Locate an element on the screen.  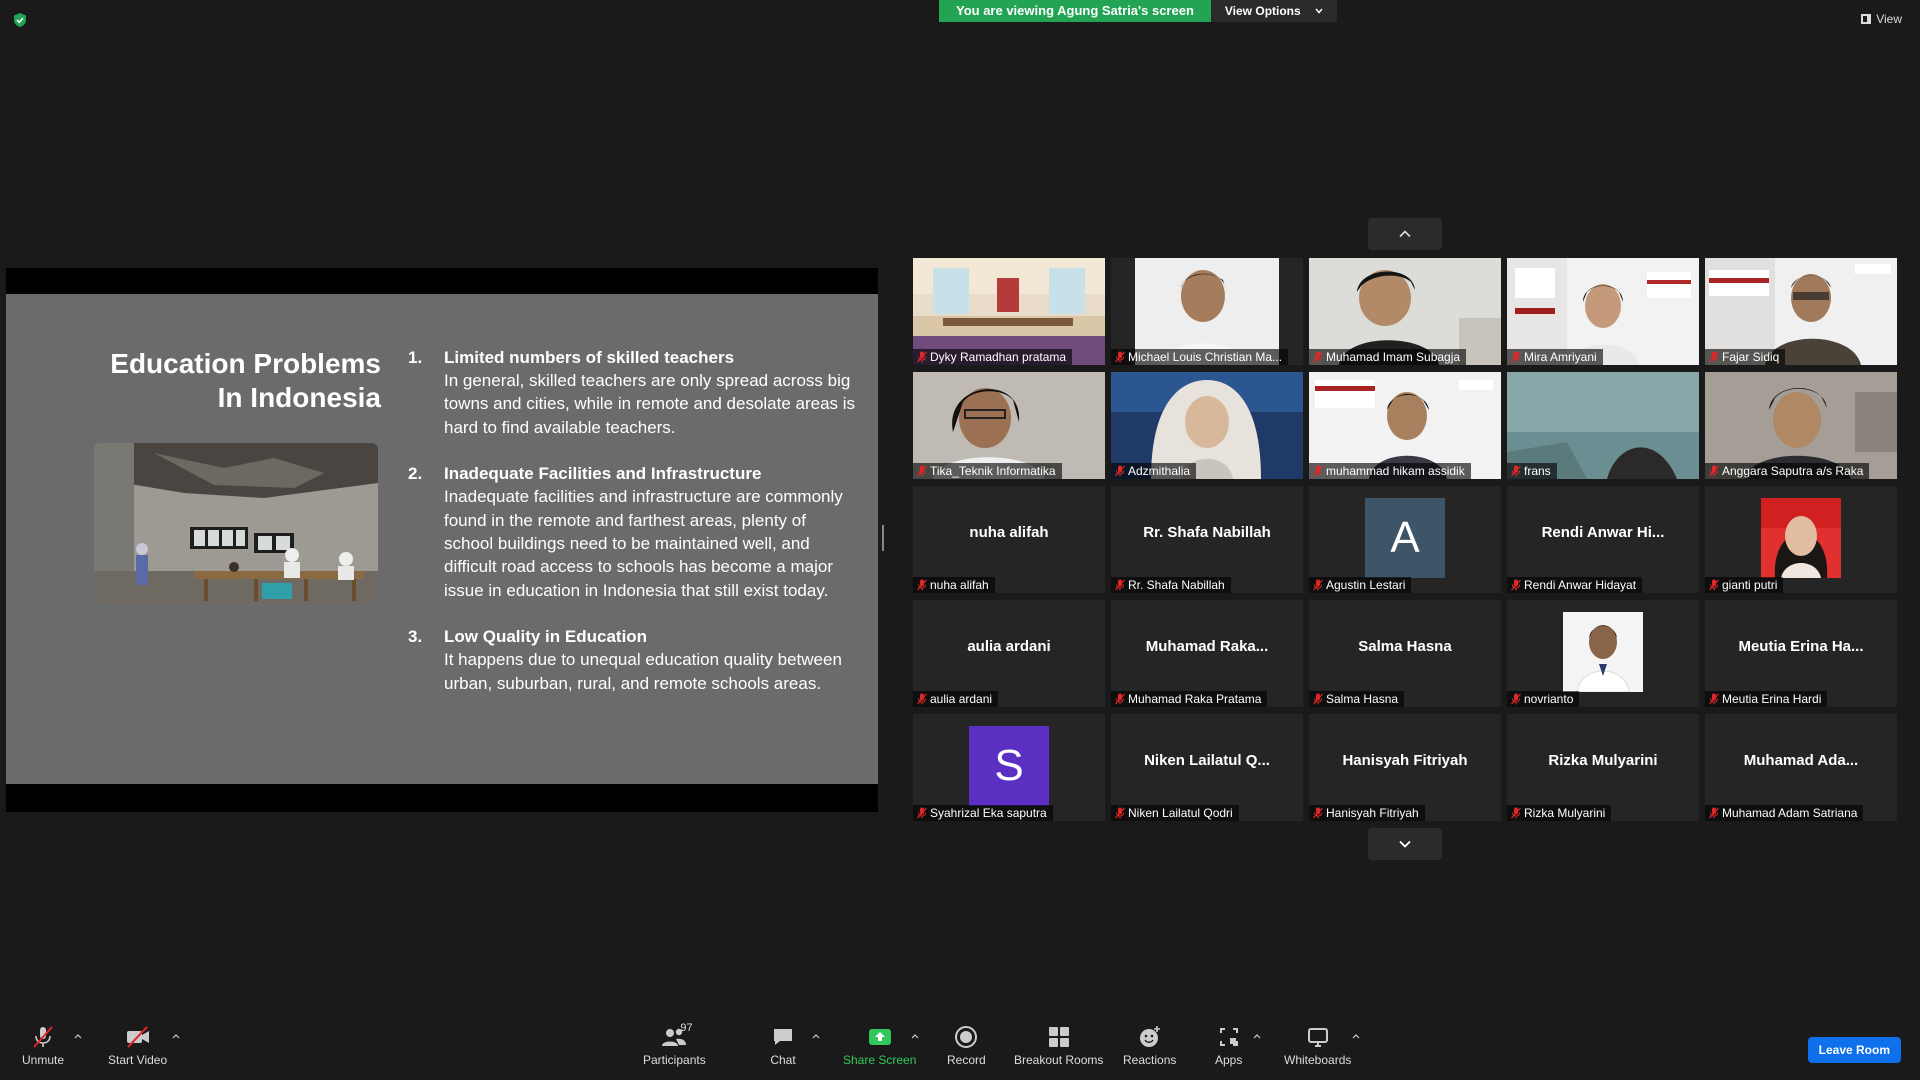
participant-tile: frans is located at coordinates (1603, 425).